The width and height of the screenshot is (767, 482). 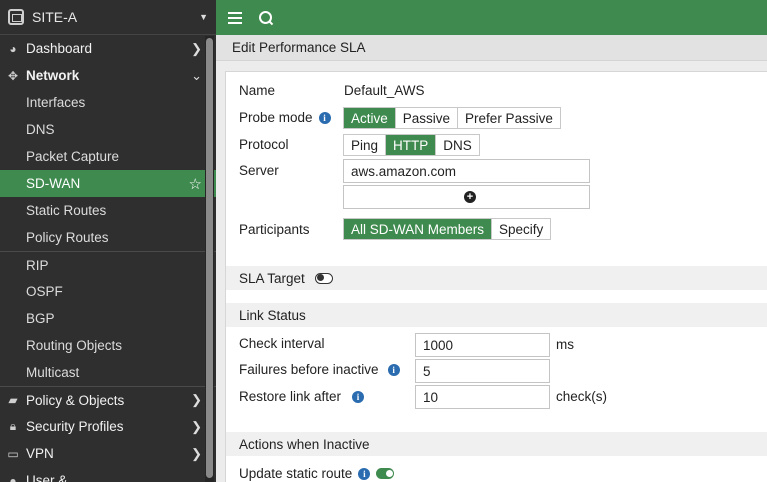 What do you see at coordinates (385, 473) in the screenshot?
I see `update-static-route-toggle` at bounding box center [385, 473].